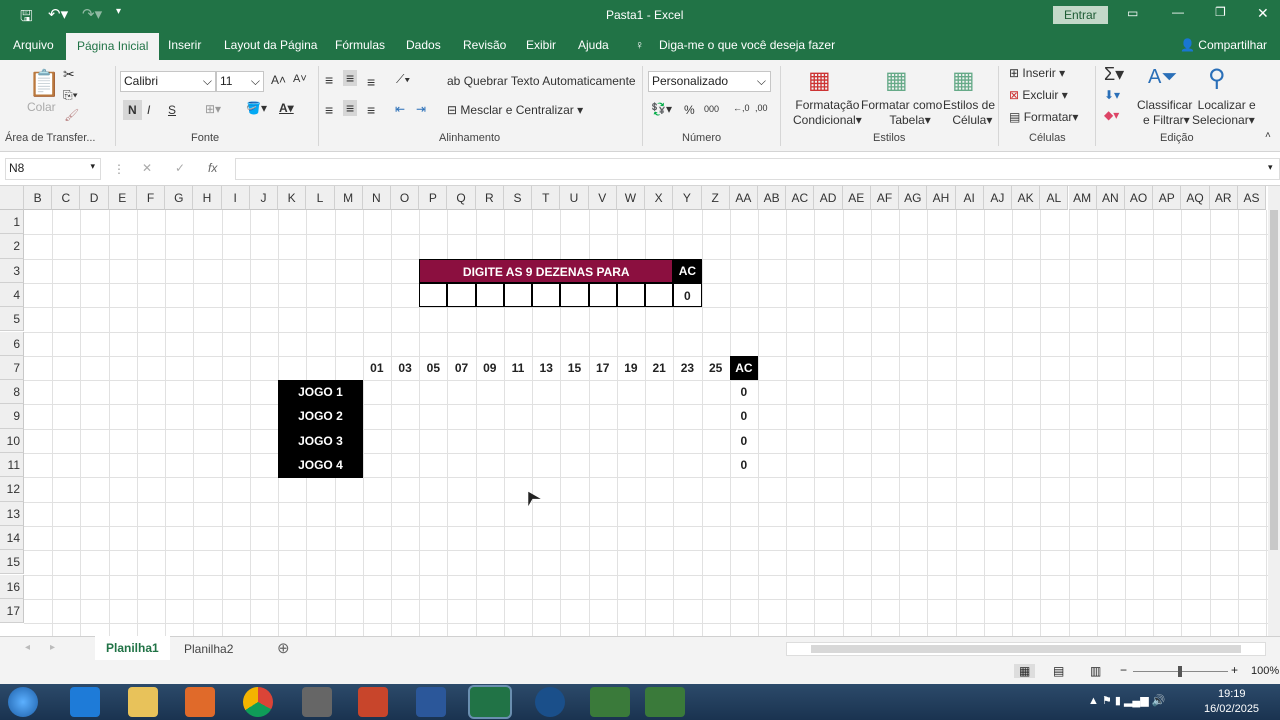 The image size is (1280, 720). What do you see at coordinates (213, 109) in the screenshot?
I see `borders-icon: ⊞▾` at bounding box center [213, 109].